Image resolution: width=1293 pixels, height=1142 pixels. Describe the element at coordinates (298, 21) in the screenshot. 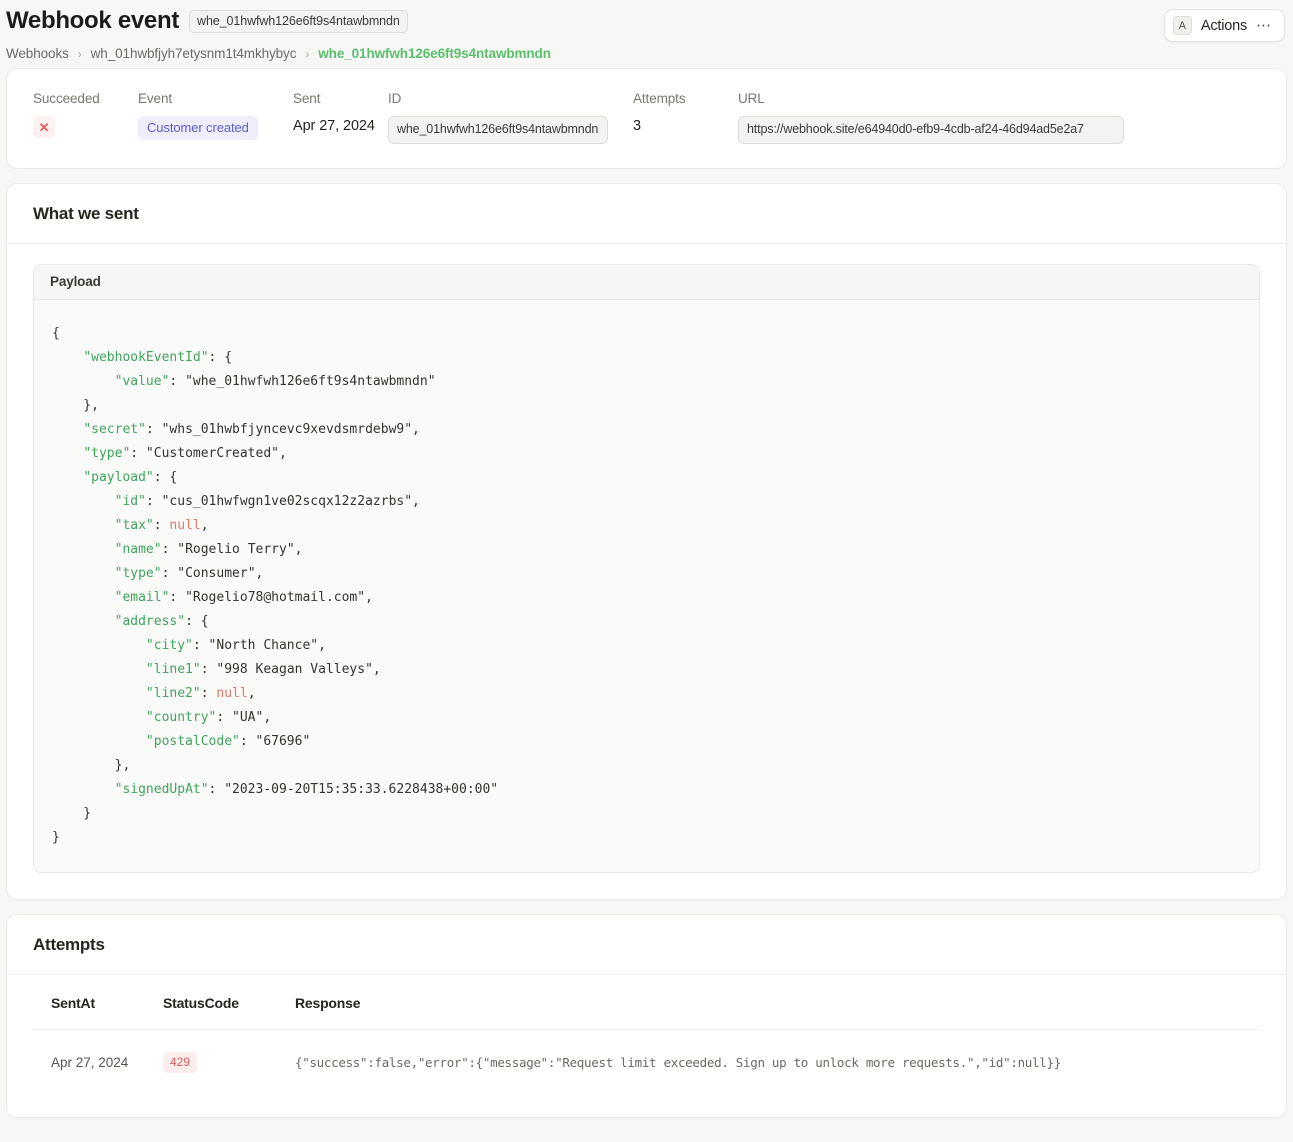

I see `event-id-chip: whe_01hwfwh126e6ft9s4ntawbmndn` at that location.